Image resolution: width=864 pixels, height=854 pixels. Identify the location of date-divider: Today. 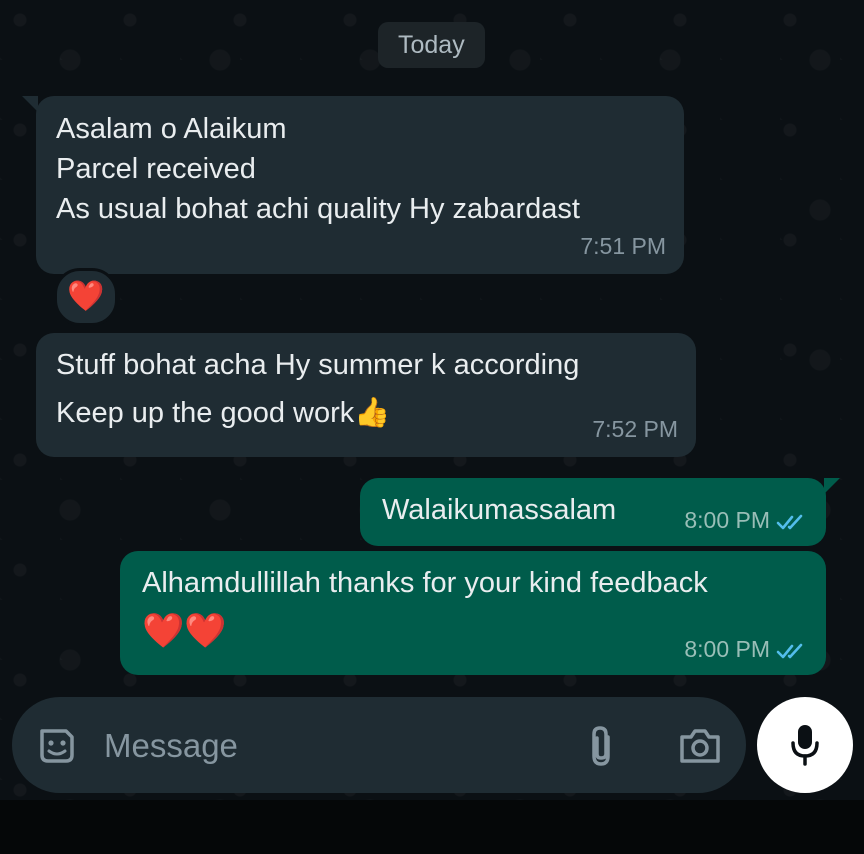
(431, 45).